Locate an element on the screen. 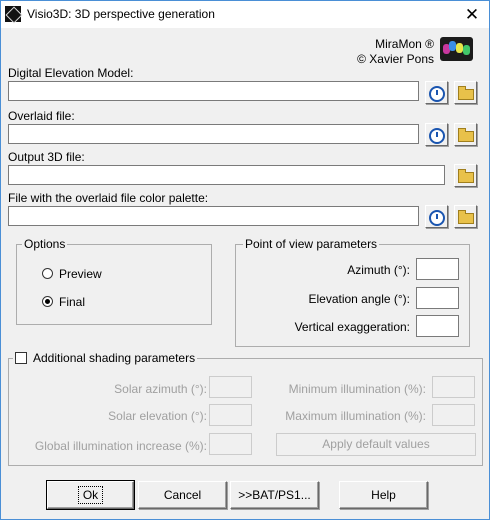 This screenshot has height=520, width=490. final-radio is located at coordinates (47, 301).